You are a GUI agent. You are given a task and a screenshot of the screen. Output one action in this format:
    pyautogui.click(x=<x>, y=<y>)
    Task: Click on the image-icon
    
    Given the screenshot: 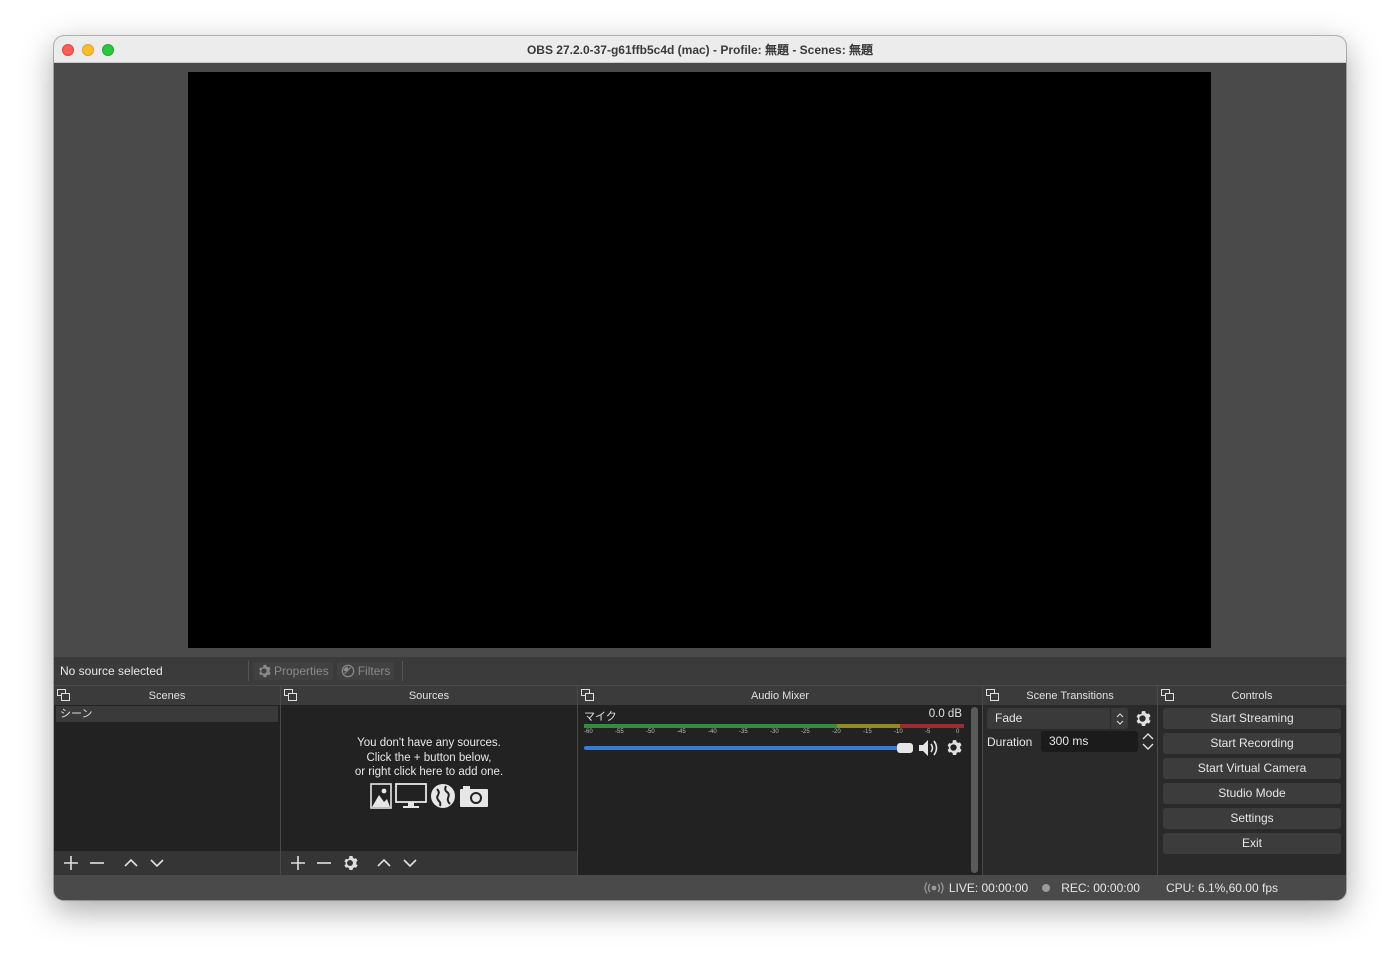 What is the action you would take?
    pyautogui.click(x=380, y=796)
    